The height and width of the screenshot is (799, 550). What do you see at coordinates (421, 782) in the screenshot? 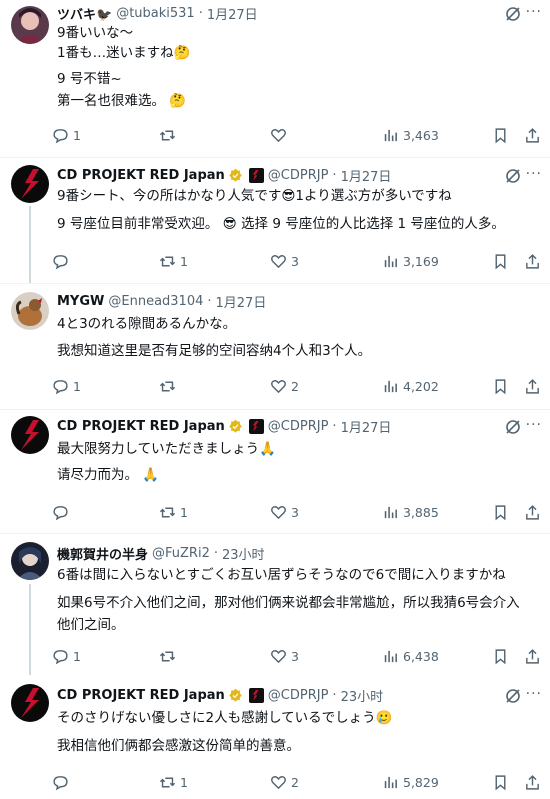
I see `view-count: 5,829` at bounding box center [421, 782].